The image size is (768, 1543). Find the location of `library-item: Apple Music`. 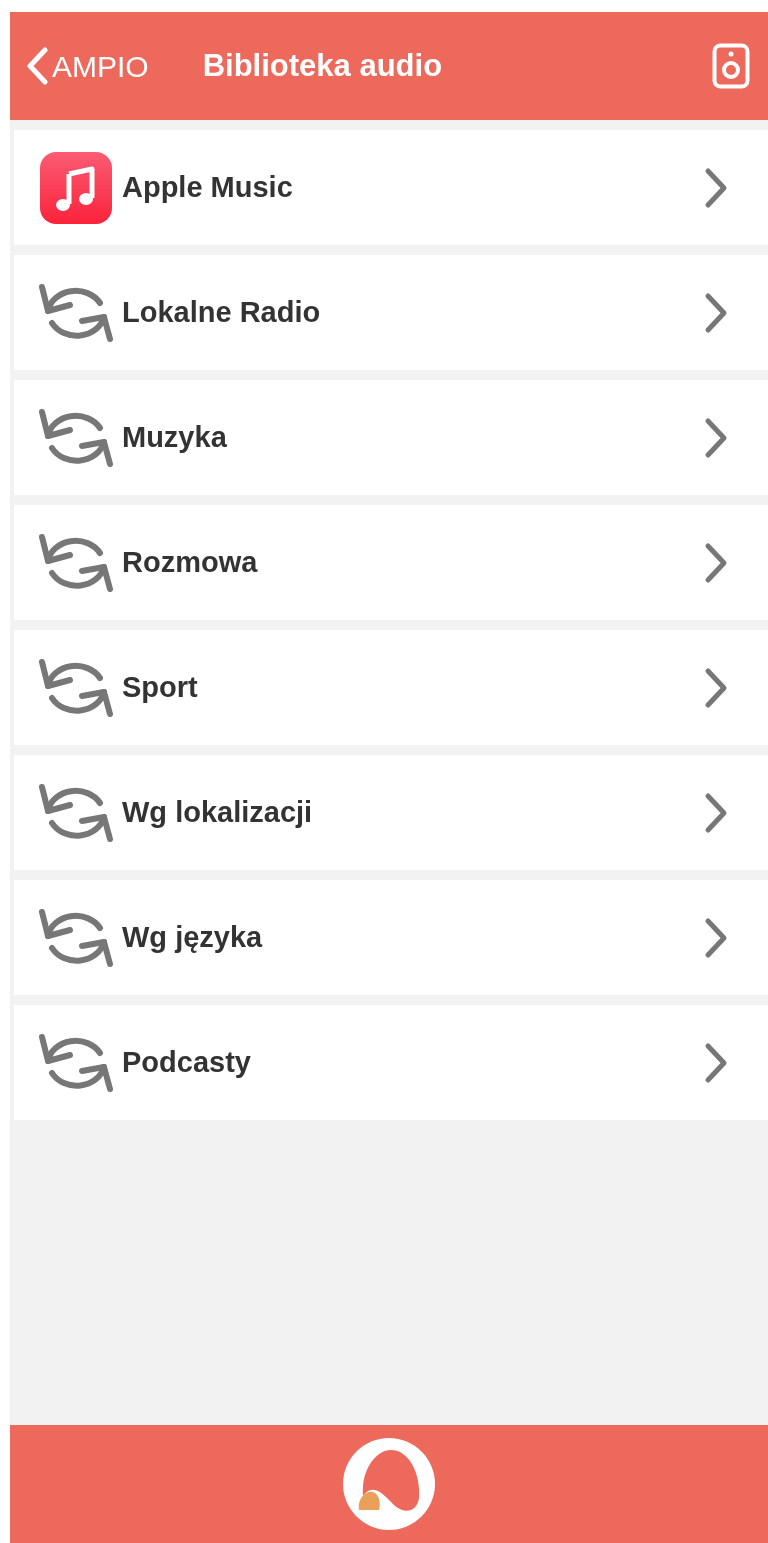

library-item: Apple Music is located at coordinates (391, 187).